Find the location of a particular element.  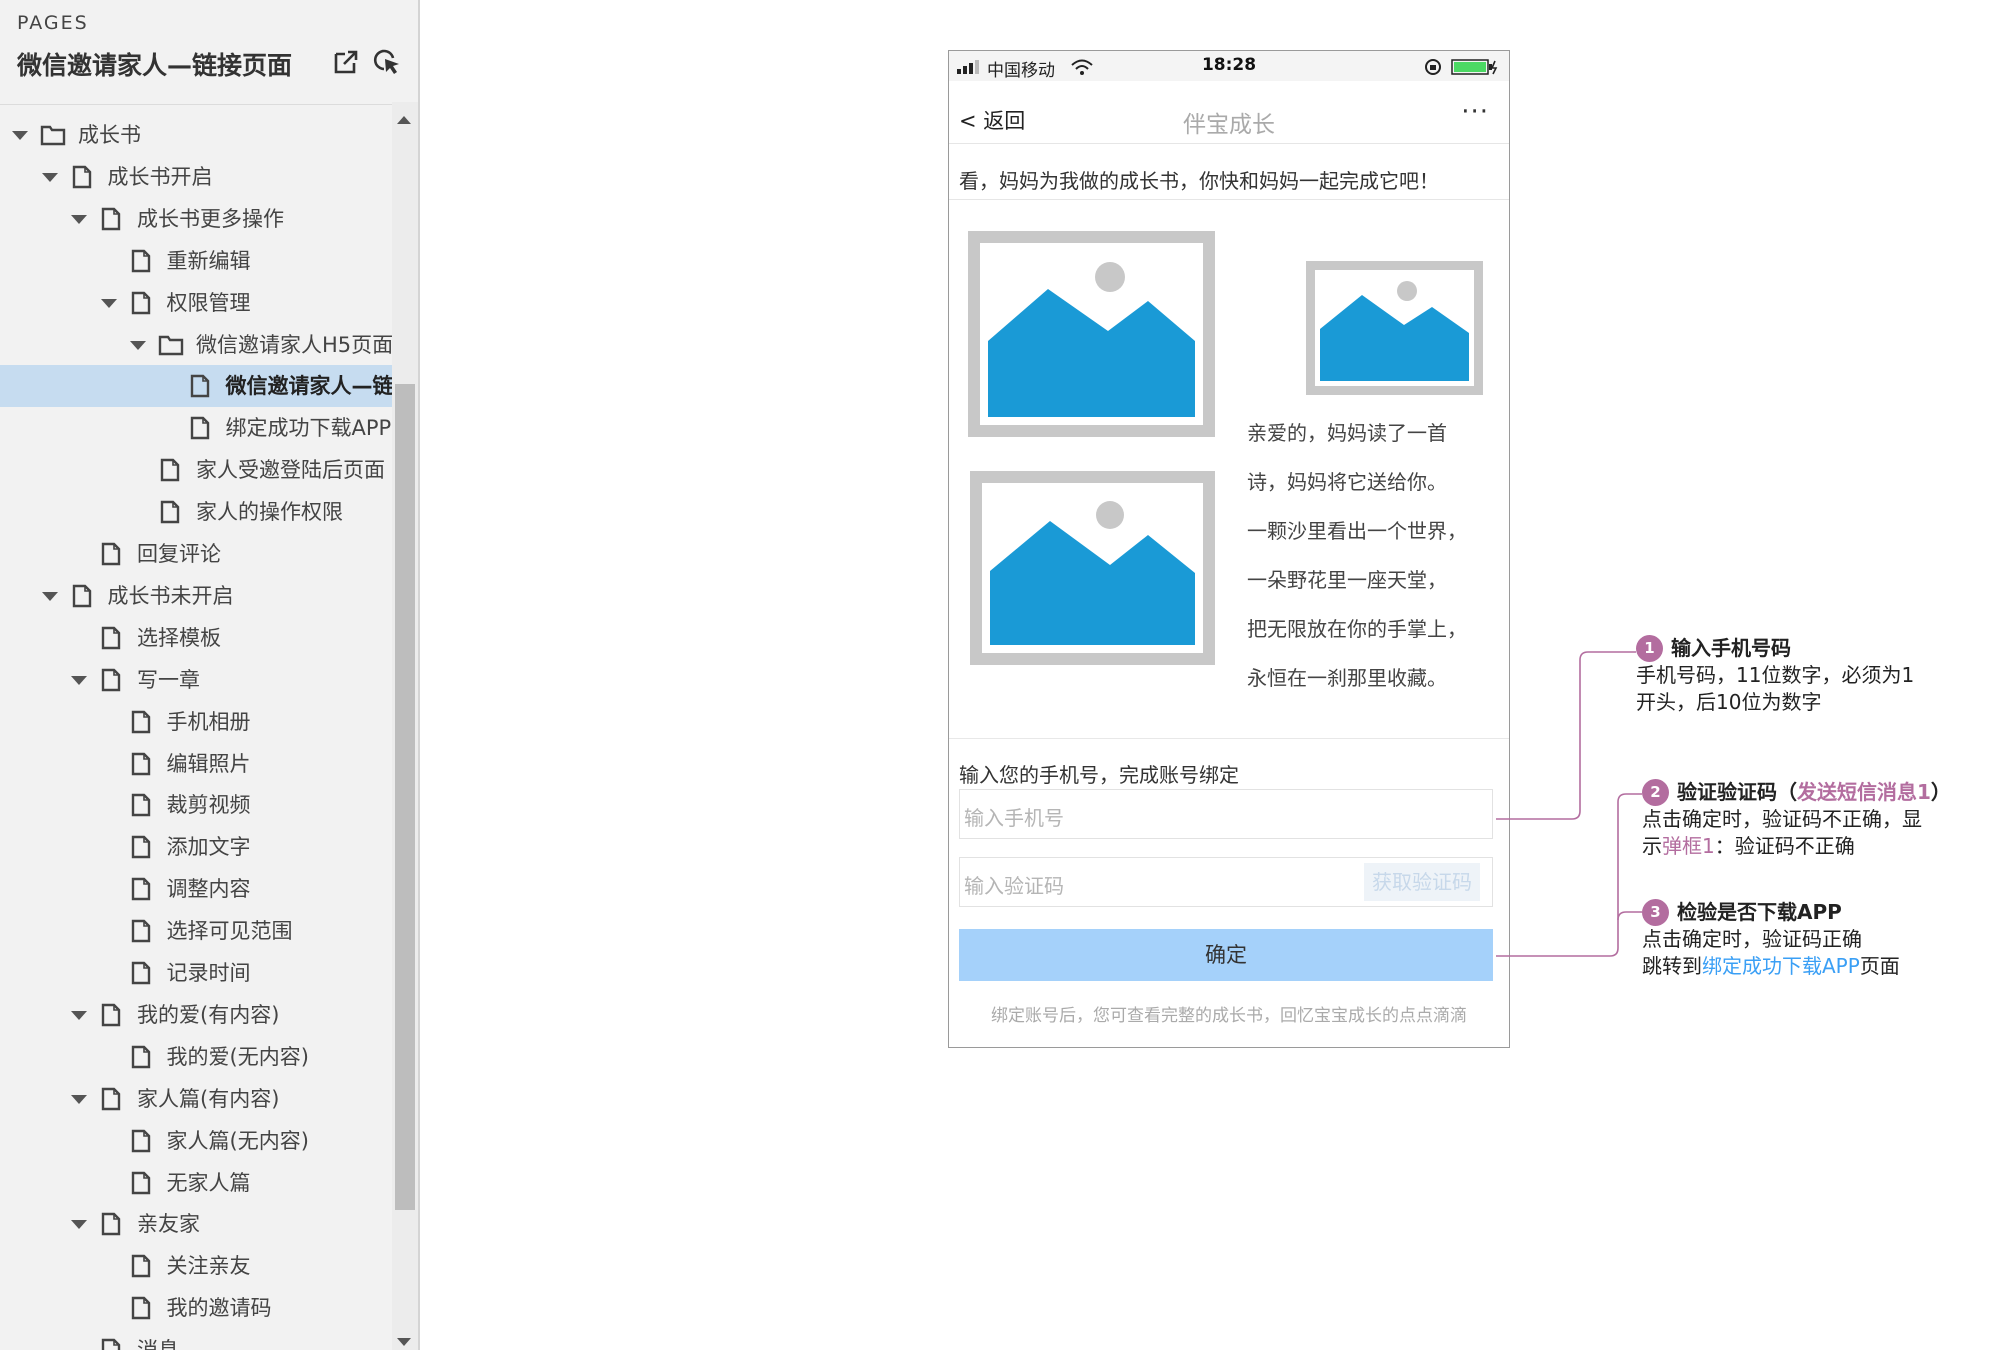

tree-item-label: 家人受邀登陆后页面 is located at coordinates (290, 470).